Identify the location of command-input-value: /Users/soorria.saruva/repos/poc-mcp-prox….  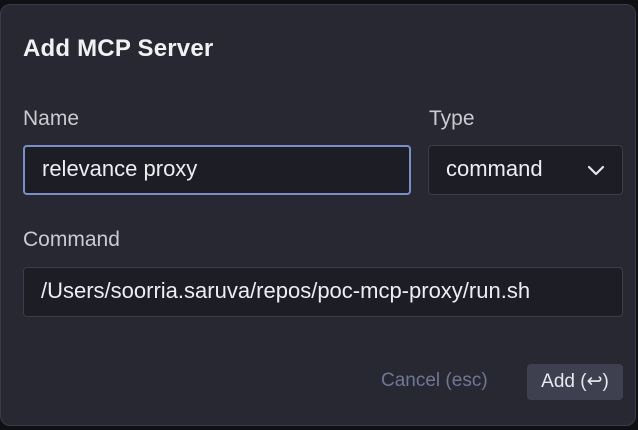
(286, 290).